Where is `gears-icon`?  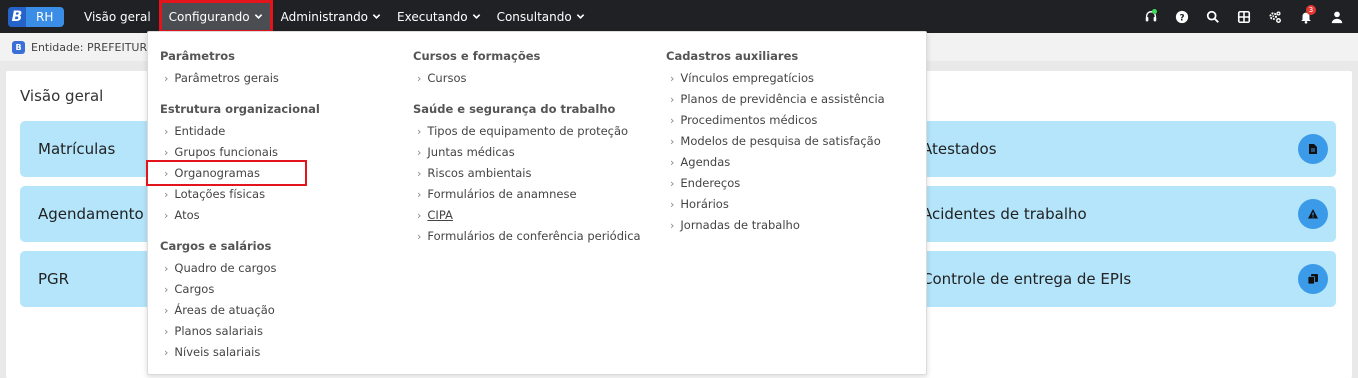
gears-icon is located at coordinates (1274, 16).